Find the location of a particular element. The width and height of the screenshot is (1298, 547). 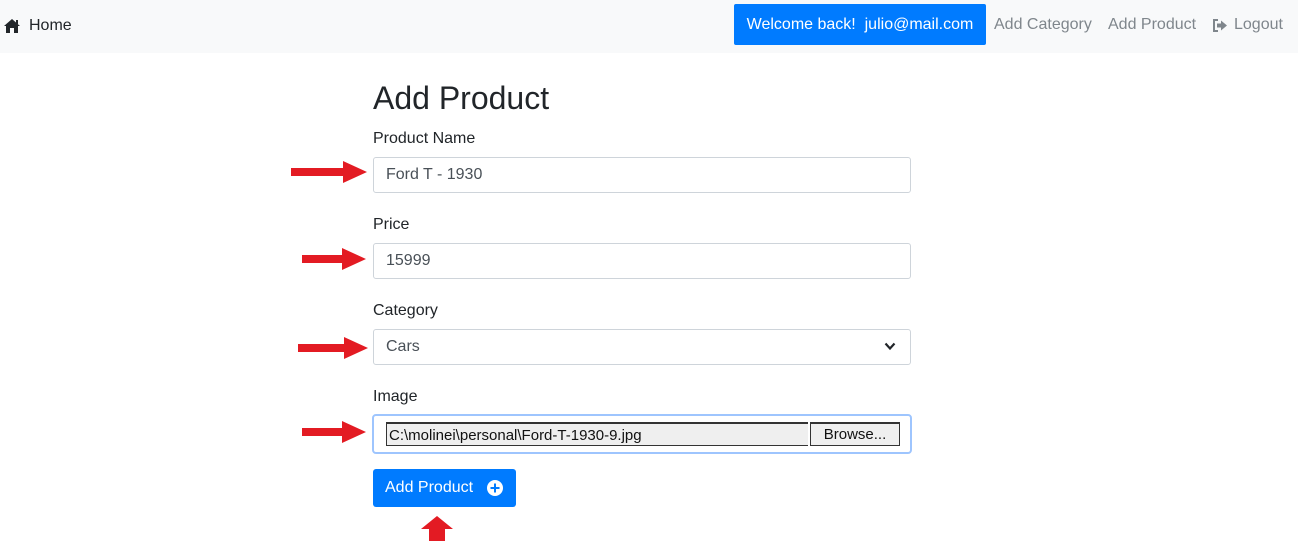

product-name-input: Ford T - 1930 is located at coordinates (642, 175).